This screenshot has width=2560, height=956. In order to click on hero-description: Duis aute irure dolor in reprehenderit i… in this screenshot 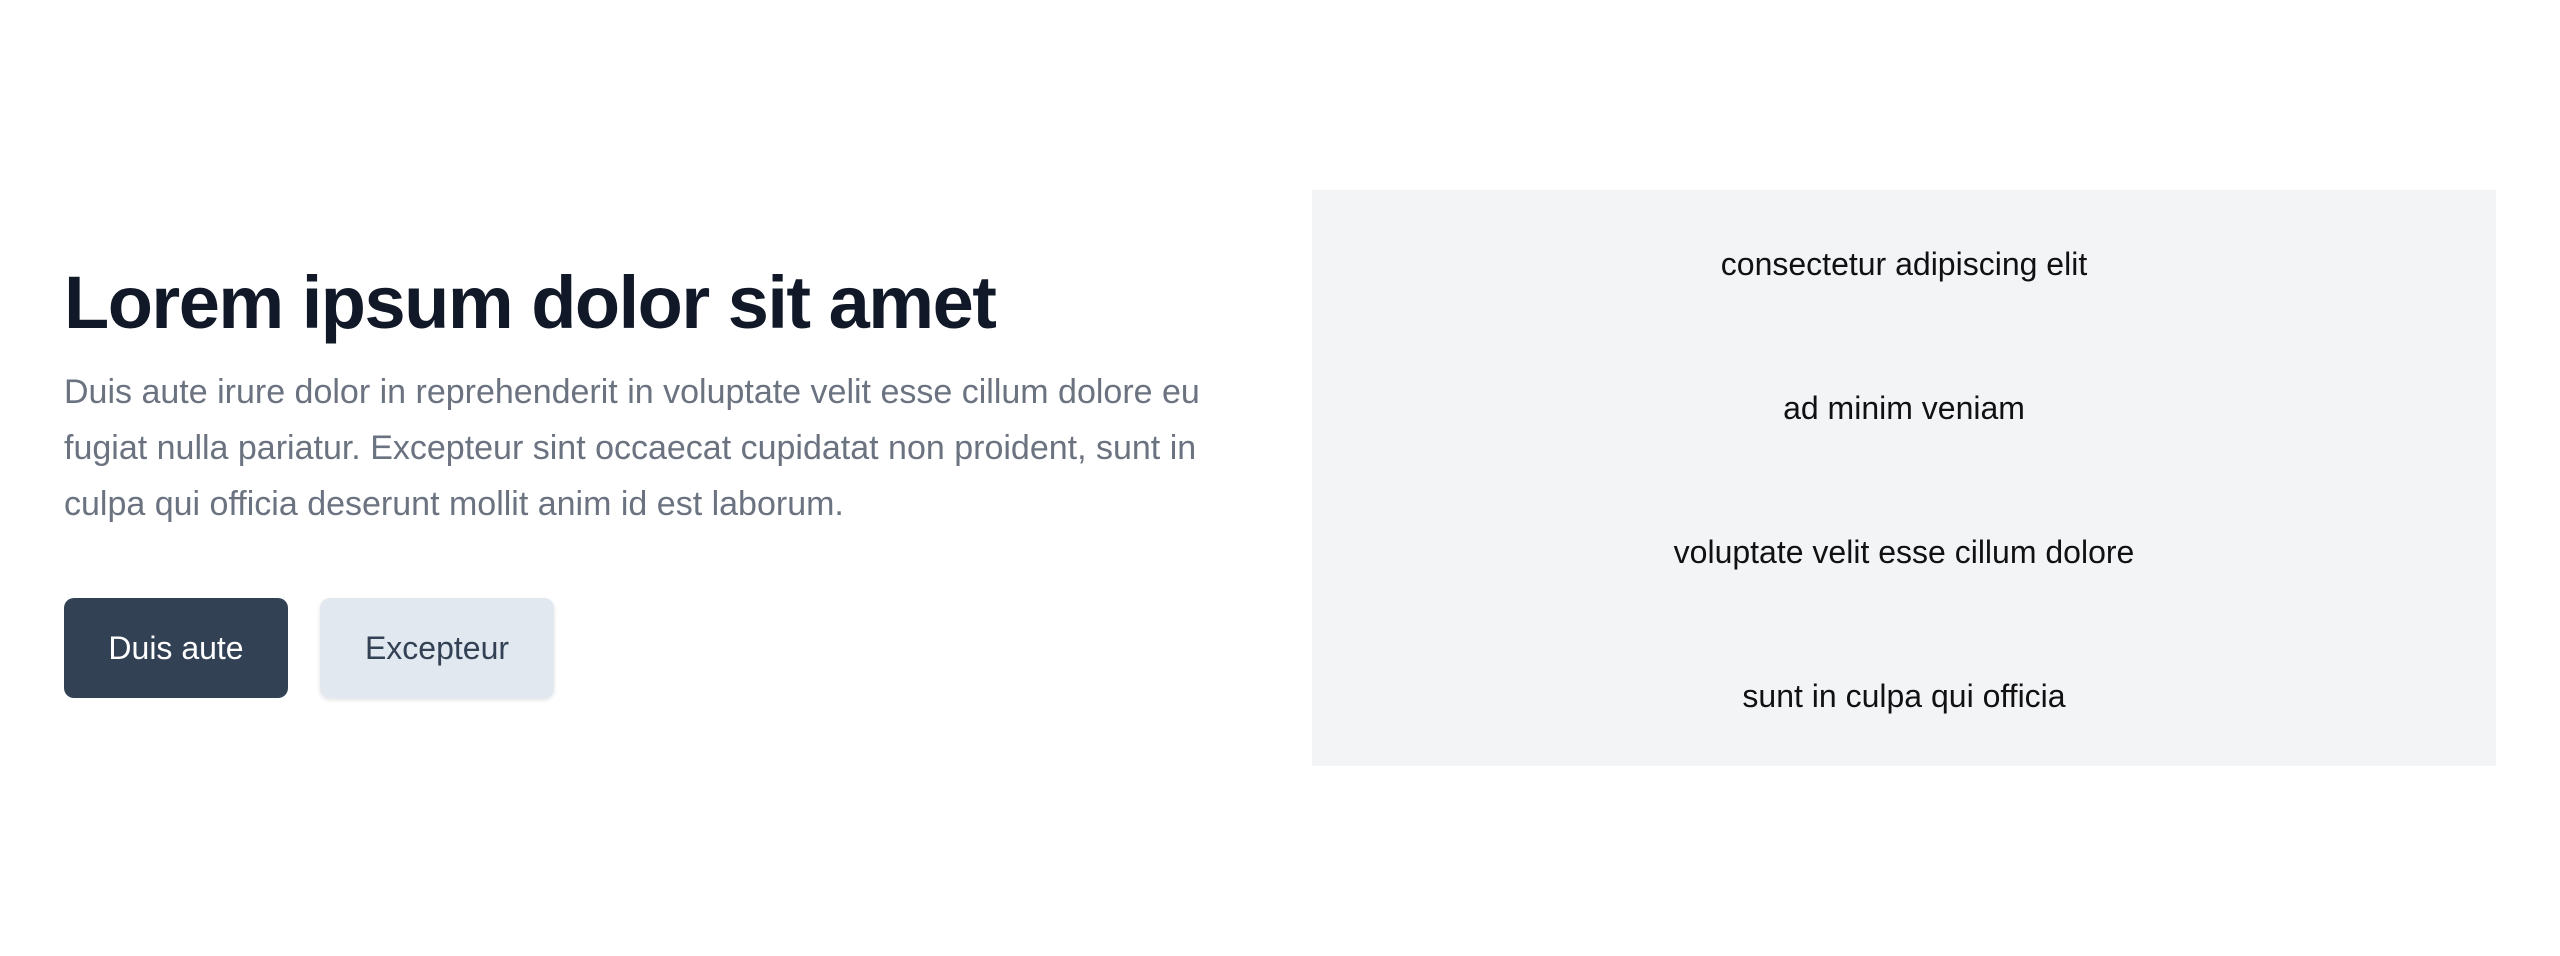, I will do `click(632, 448)`.